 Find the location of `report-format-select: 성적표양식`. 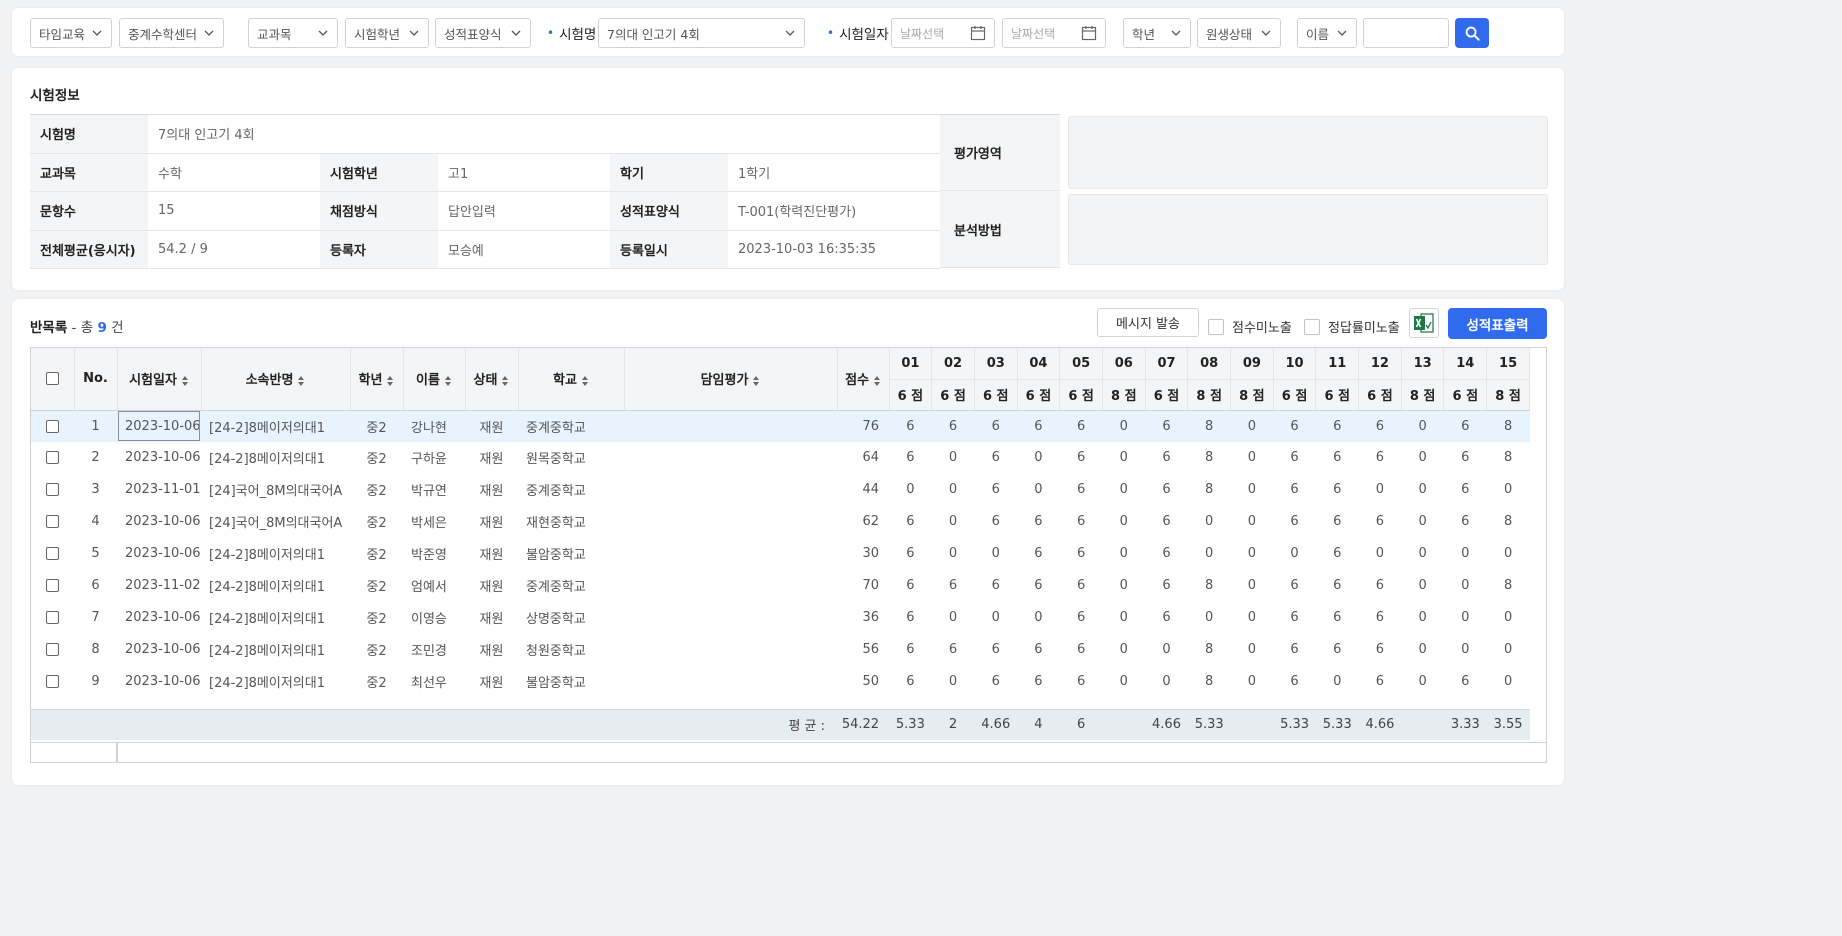

report-format-select: 성적표양식 is located at coordinates (483, 33).